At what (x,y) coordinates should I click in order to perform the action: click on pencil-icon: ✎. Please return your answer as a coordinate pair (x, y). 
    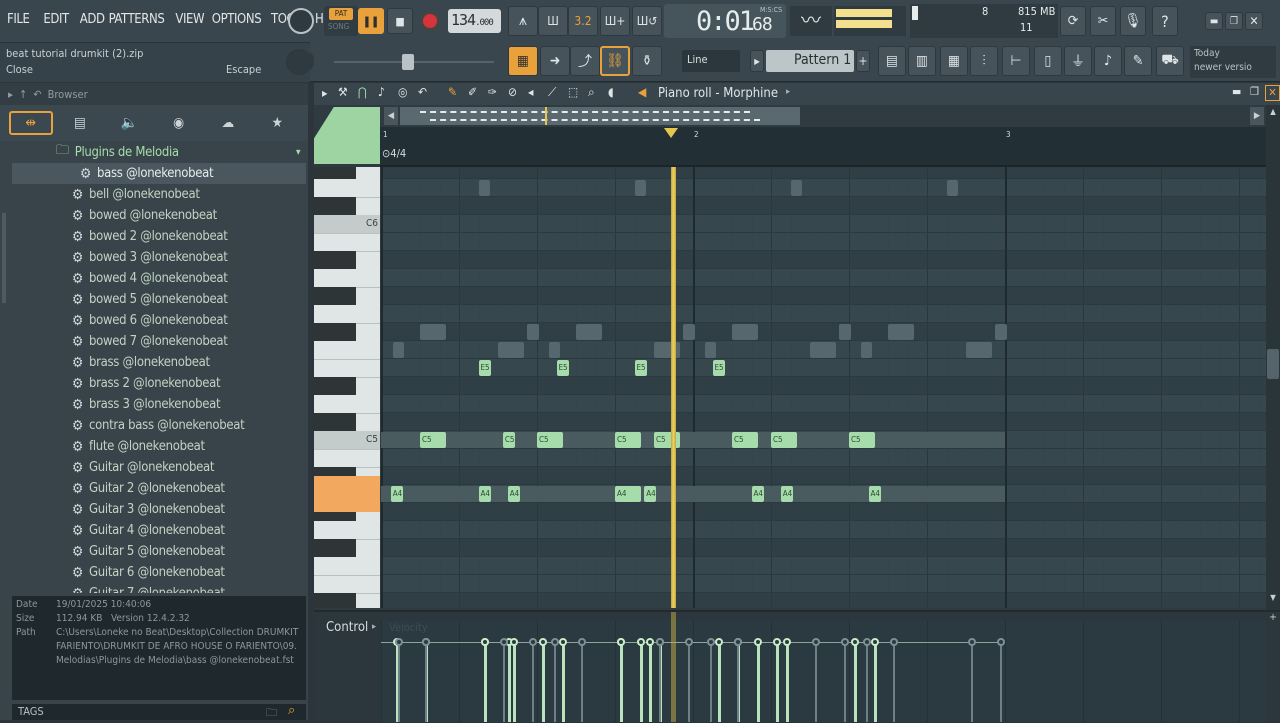
    Looking at the image, I should click on (452, 92).